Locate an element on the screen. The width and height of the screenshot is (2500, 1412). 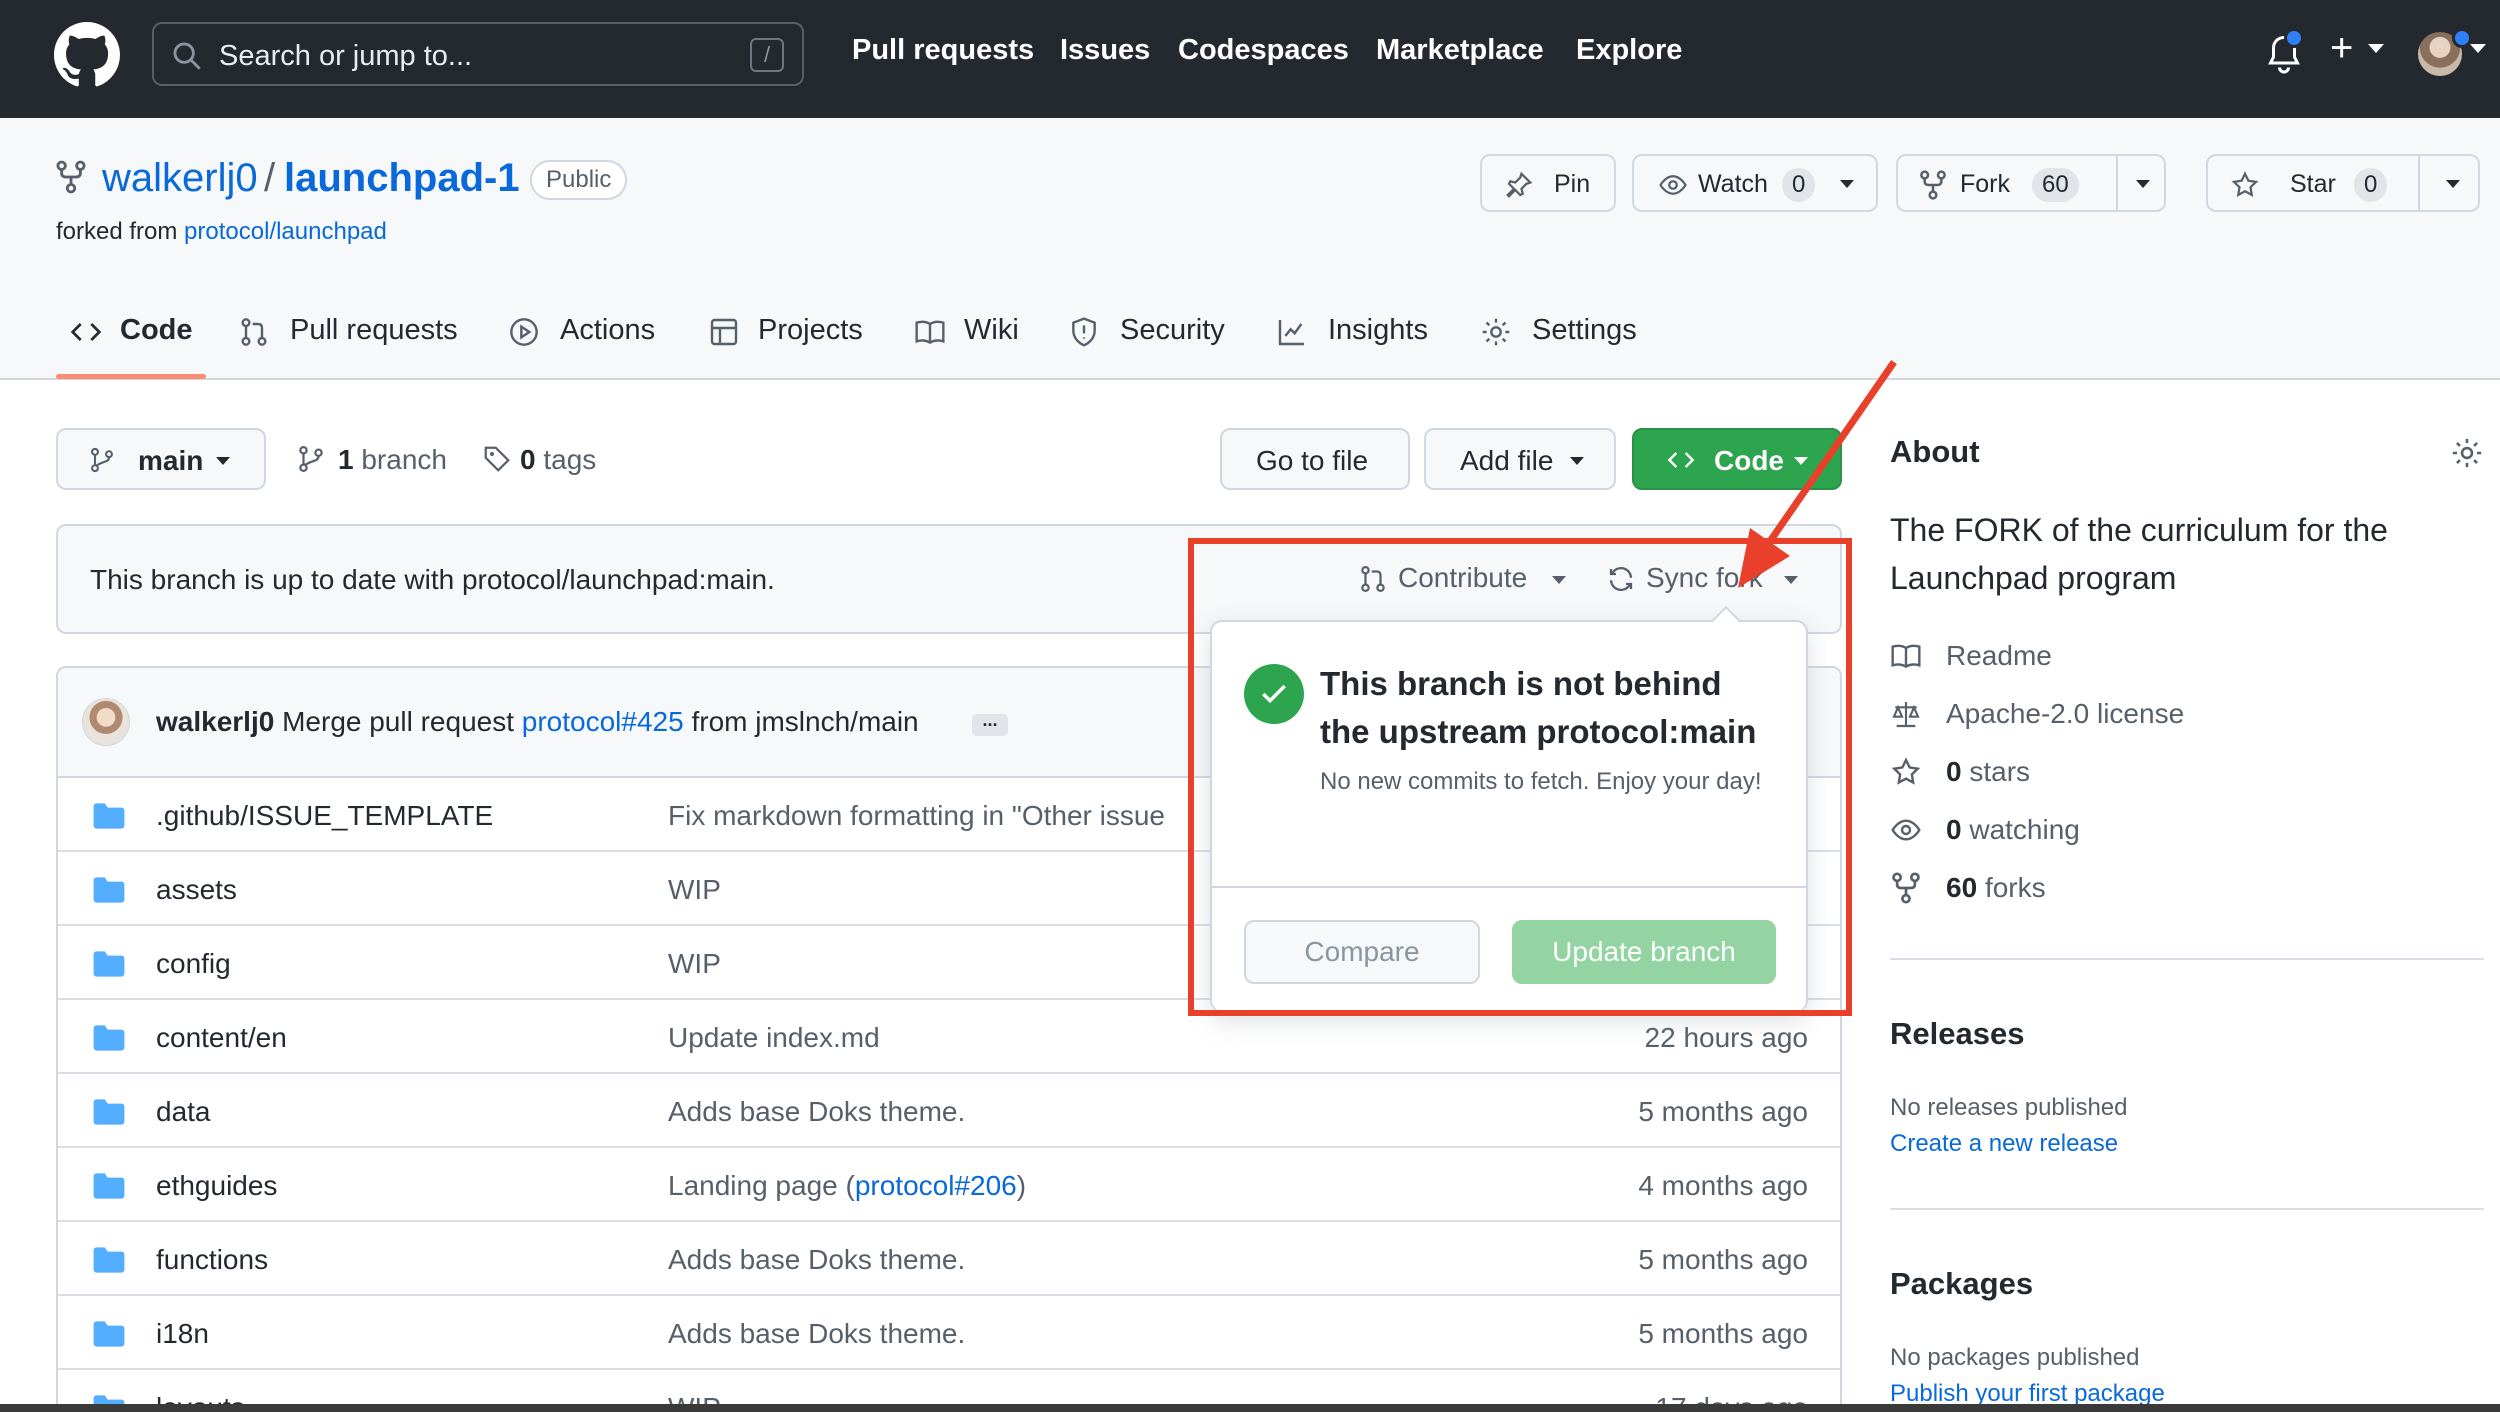
file-name: assets is located at coordinates (196, 890).